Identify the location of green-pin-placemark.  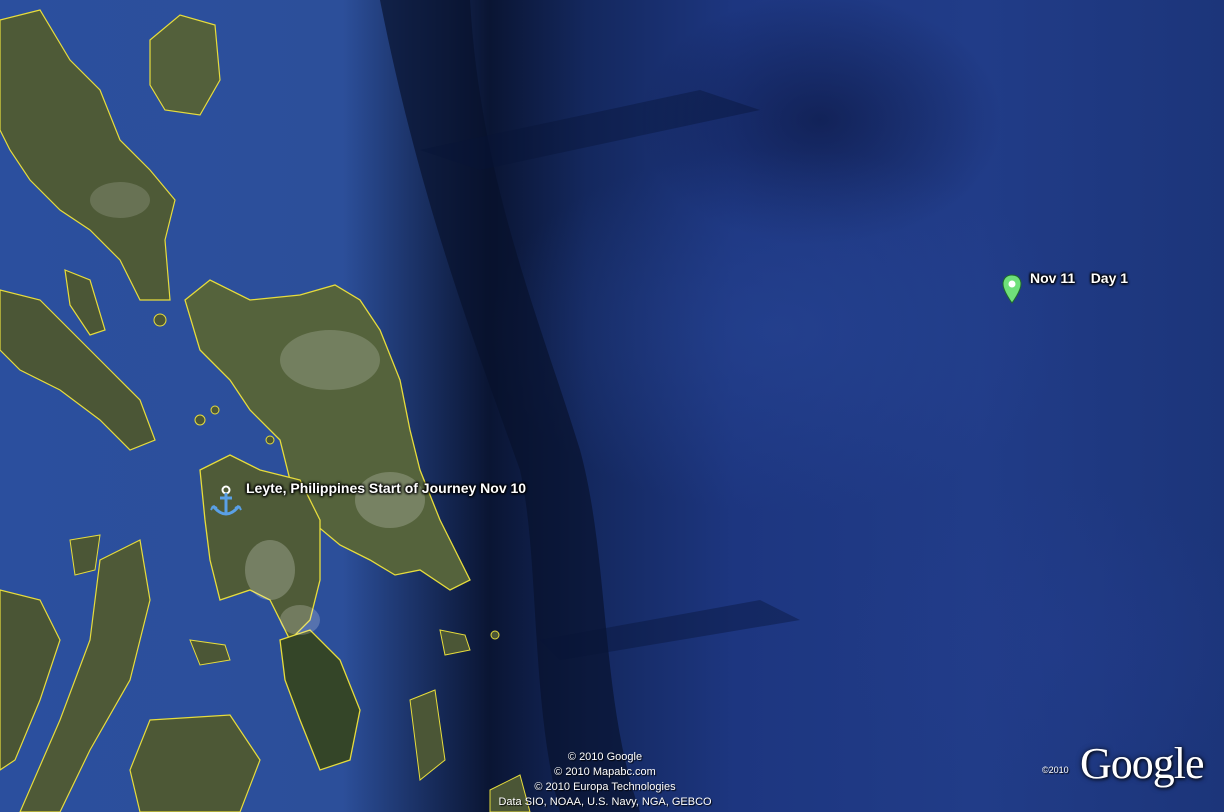
(1012, 289).